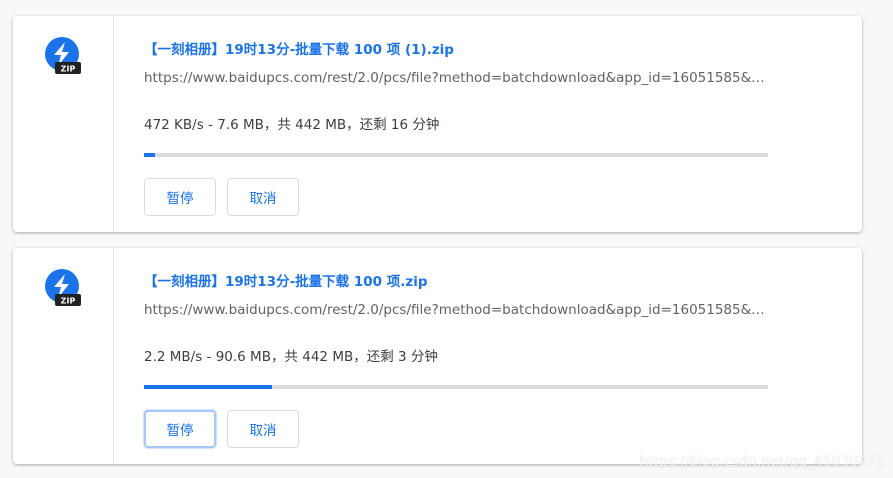  What do you see at coordinates (762, 462) in the screenshot?
I see `watermark: https://blog.csdn.net/qq_45030271` at bounding box center [762, 462].